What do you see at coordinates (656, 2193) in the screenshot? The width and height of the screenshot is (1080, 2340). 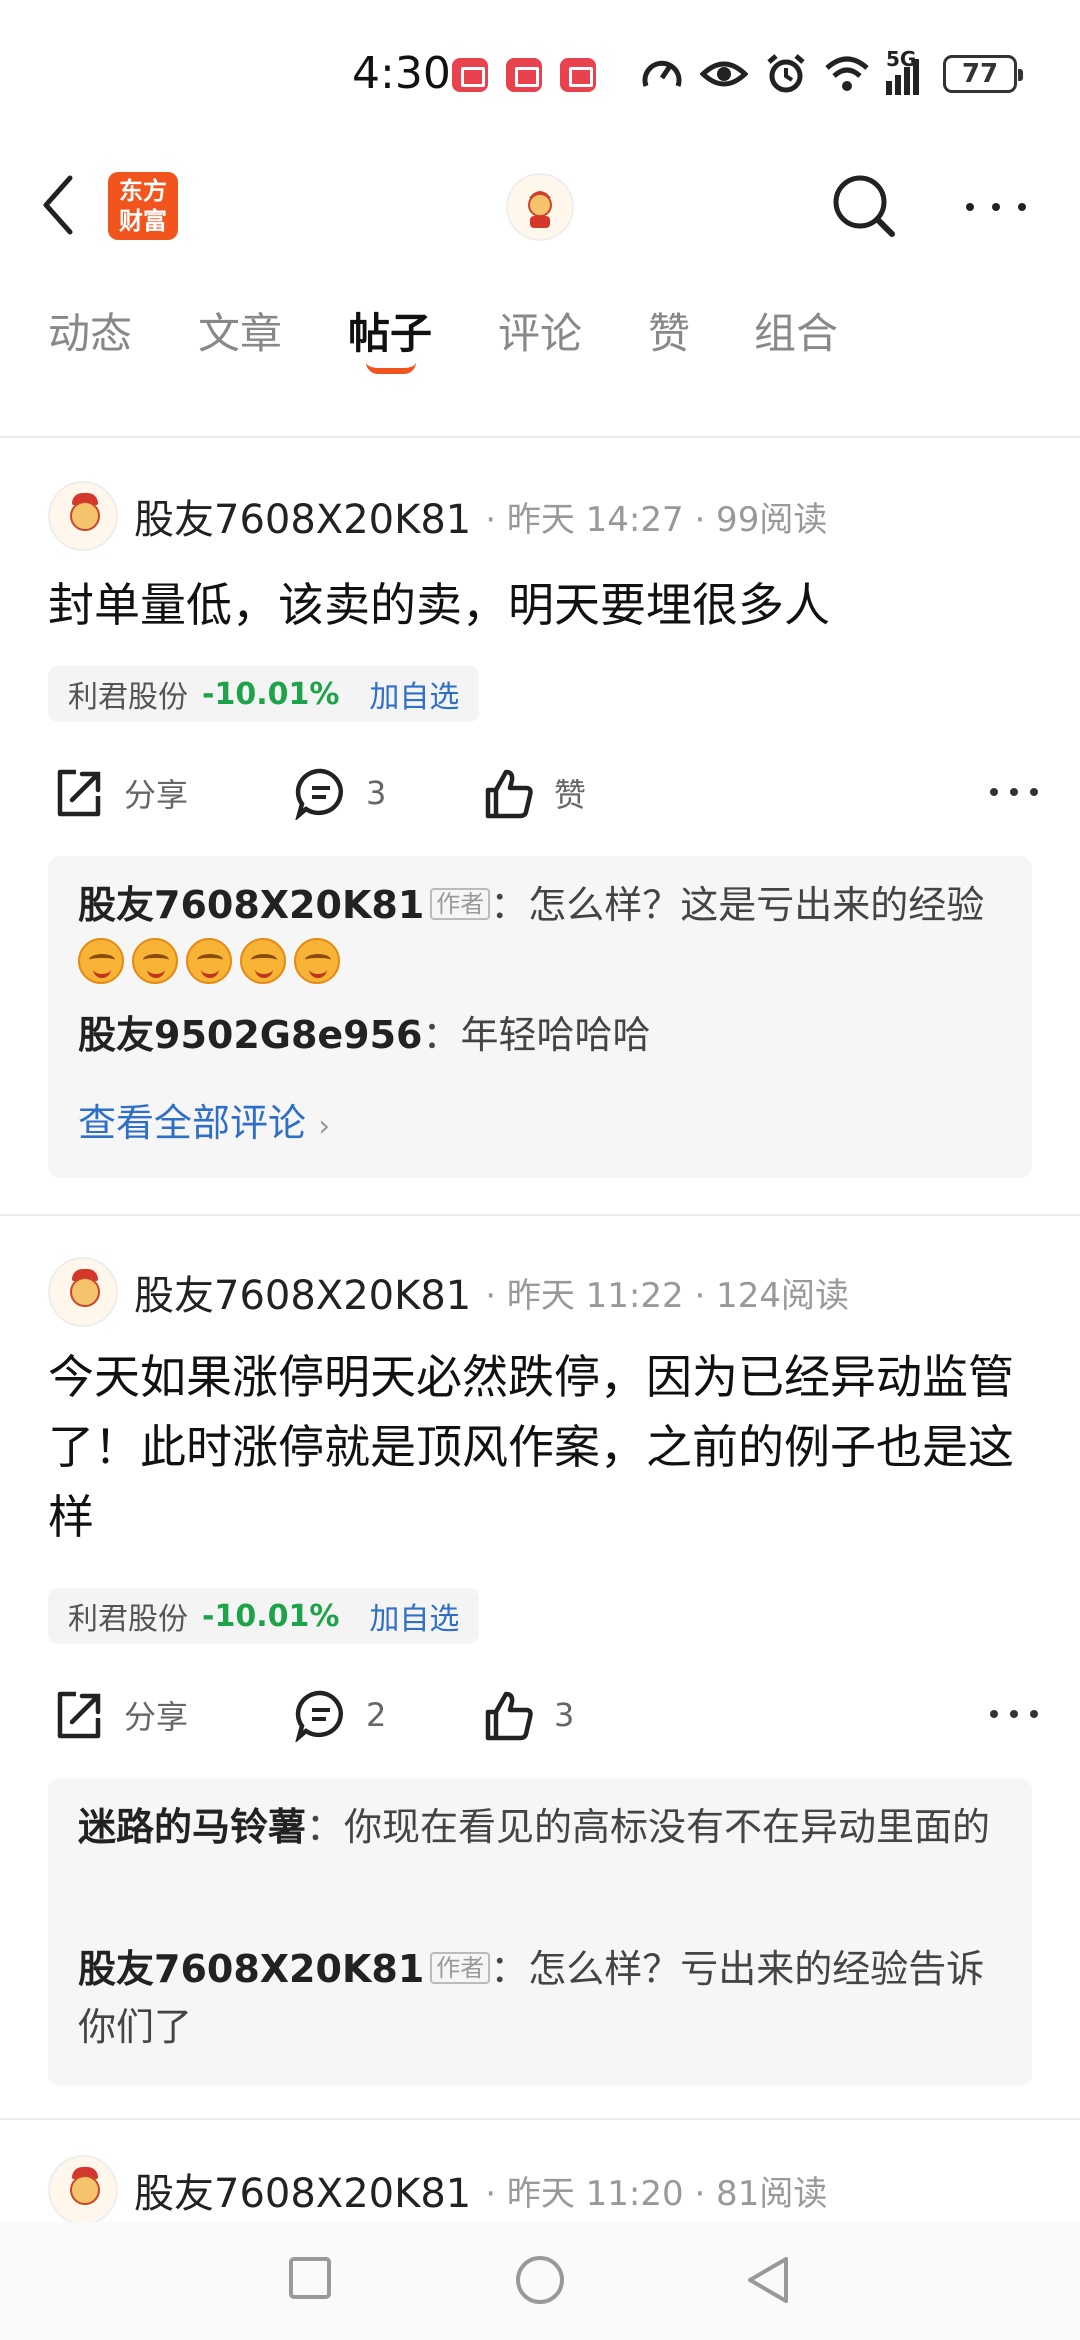 I see `post-meta: · 昨天 11:20 · 81阅读` at bounding box center [656, 2193].